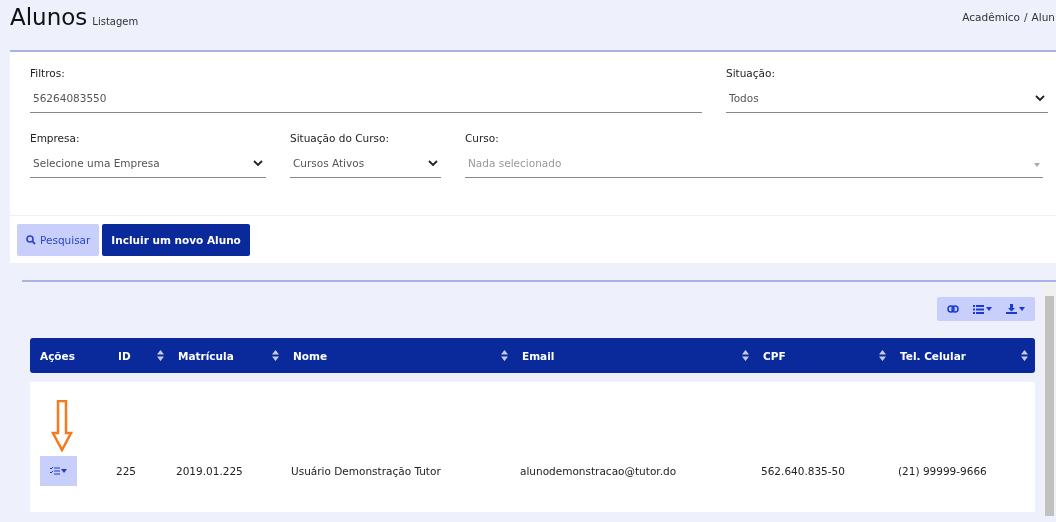 This screenshot has width=1056, height=522. I want to click on download-icon, so click(1011, 309).